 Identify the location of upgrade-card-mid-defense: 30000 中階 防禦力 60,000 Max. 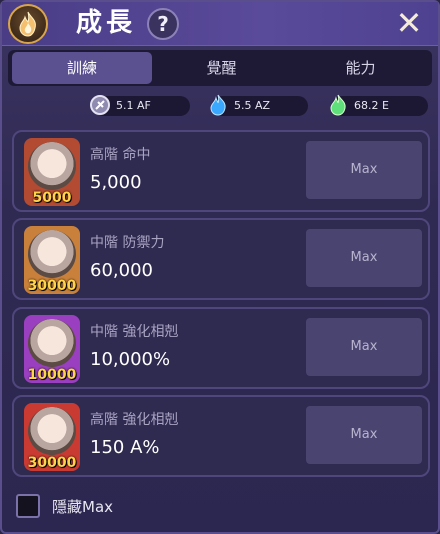
(221, 259).